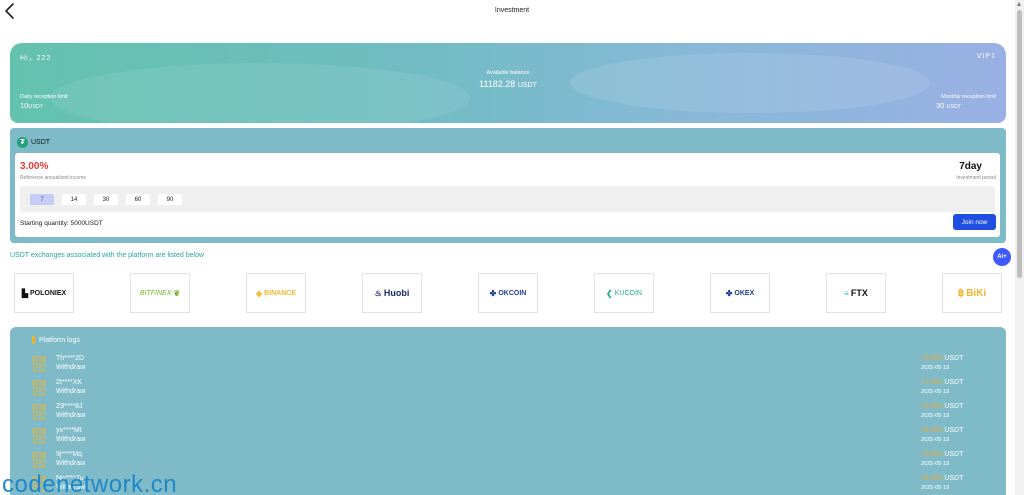 The width and height of the screenshot is (1024, 495). I want to click on bitfinex-leaf-icon: ❦, so click(177, 293).